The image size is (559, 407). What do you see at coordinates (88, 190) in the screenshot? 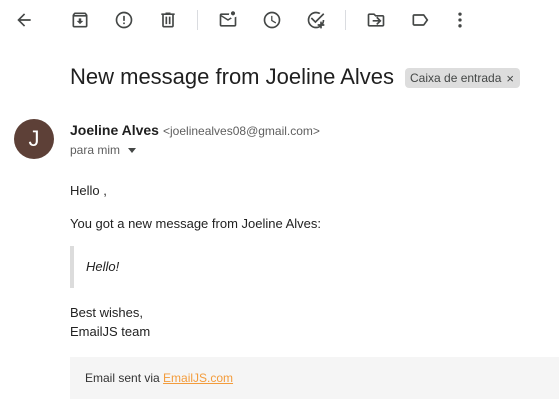
I see `body-greeting: Hello ,` at bounding box center [88, 190].